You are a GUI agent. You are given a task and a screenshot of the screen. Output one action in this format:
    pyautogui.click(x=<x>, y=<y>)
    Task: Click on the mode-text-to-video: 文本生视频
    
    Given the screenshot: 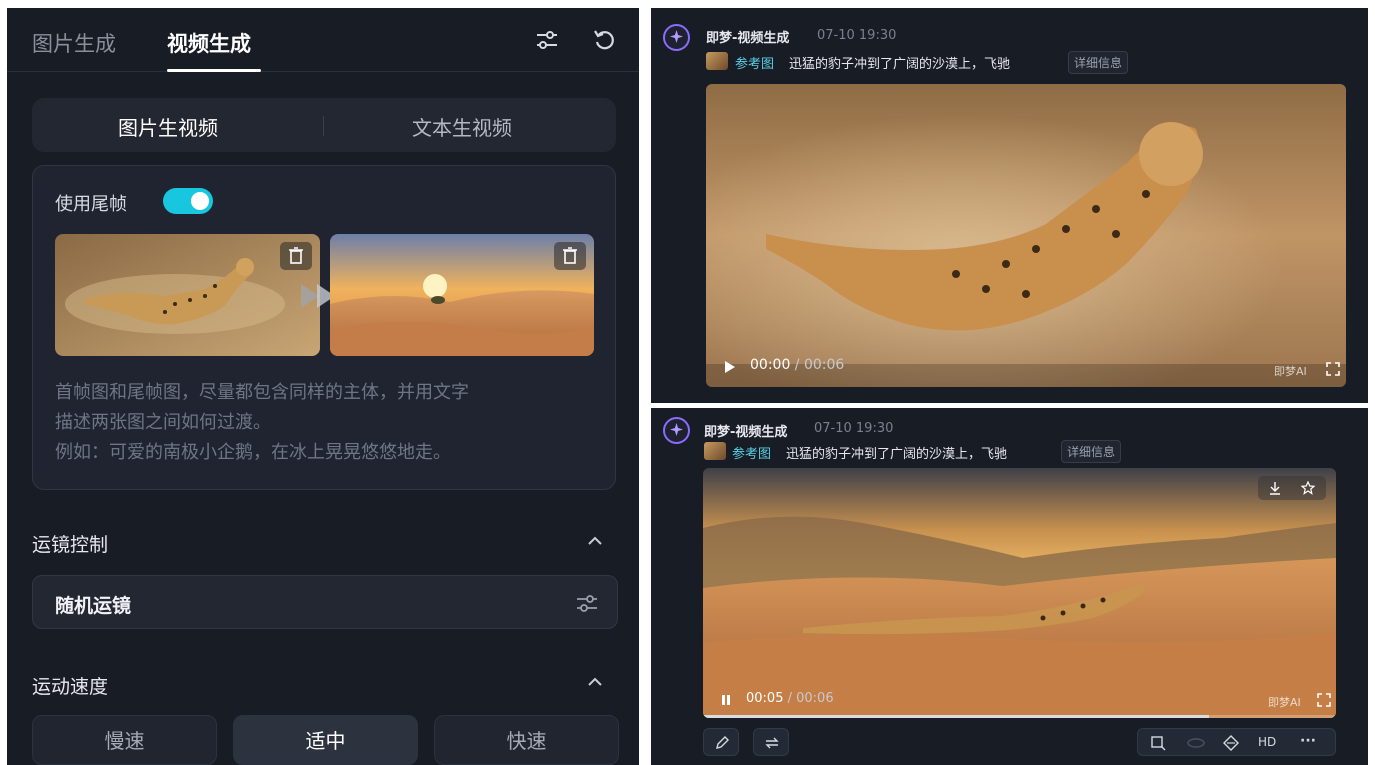 What is the action you would take?
    pyautogui.click(x=462, y=126)
    